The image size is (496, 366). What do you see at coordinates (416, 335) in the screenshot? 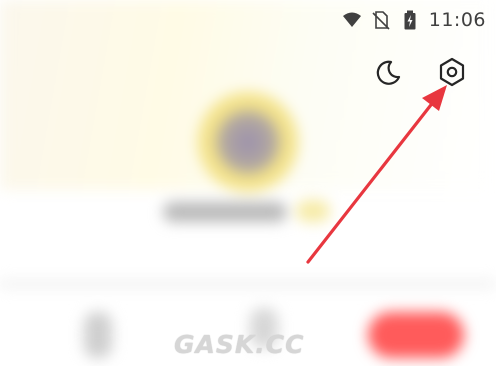
I see `primary-action-button` at bounding box center [416, 335].